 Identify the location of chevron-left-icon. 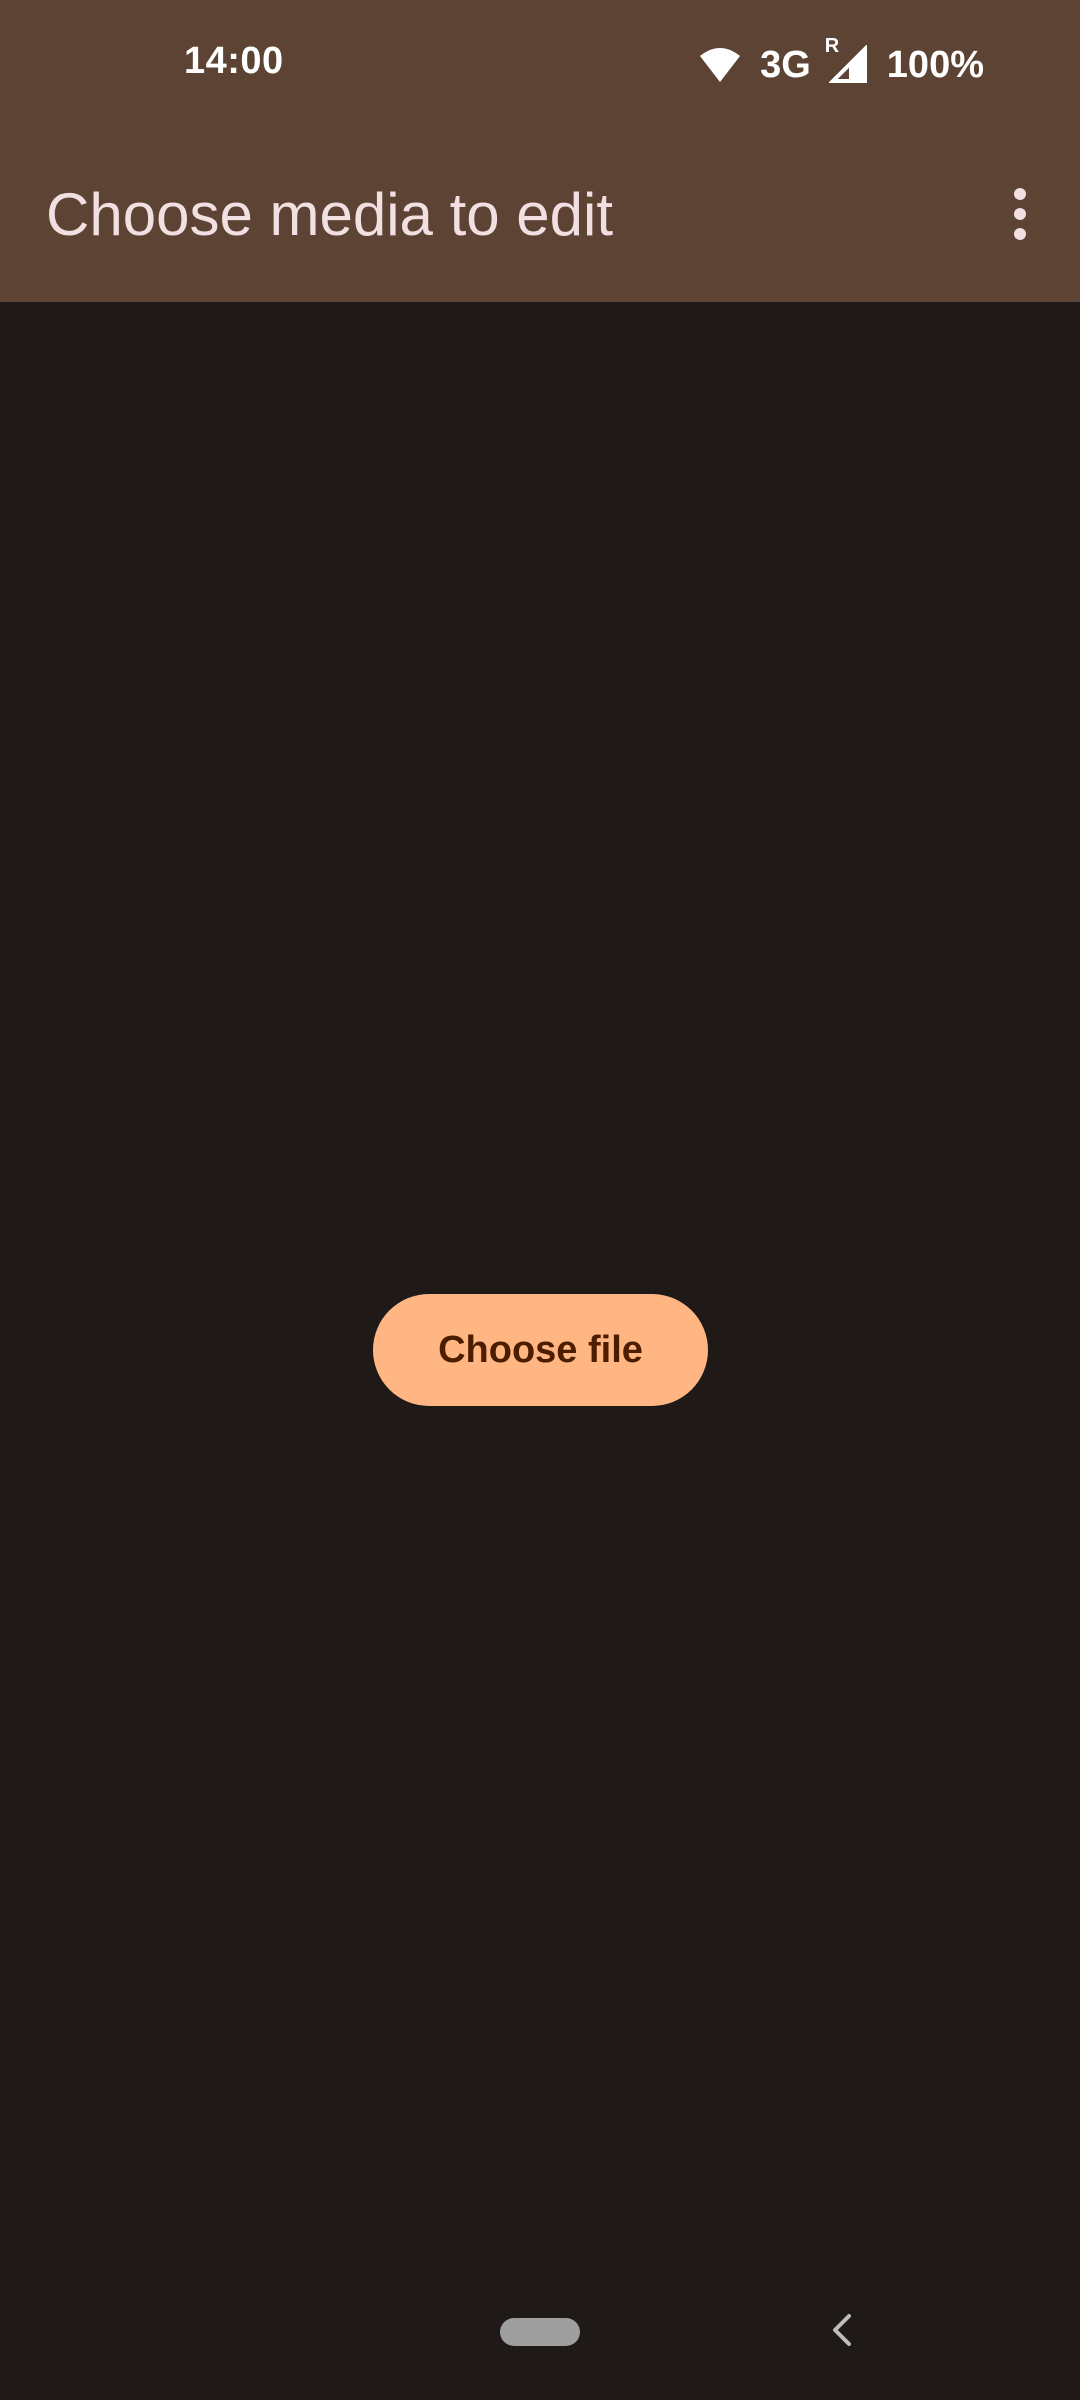
(842, 2332).